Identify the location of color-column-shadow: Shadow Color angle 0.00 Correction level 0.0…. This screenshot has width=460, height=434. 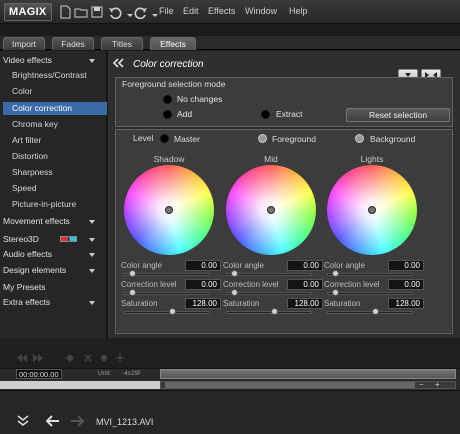
(172, 232).